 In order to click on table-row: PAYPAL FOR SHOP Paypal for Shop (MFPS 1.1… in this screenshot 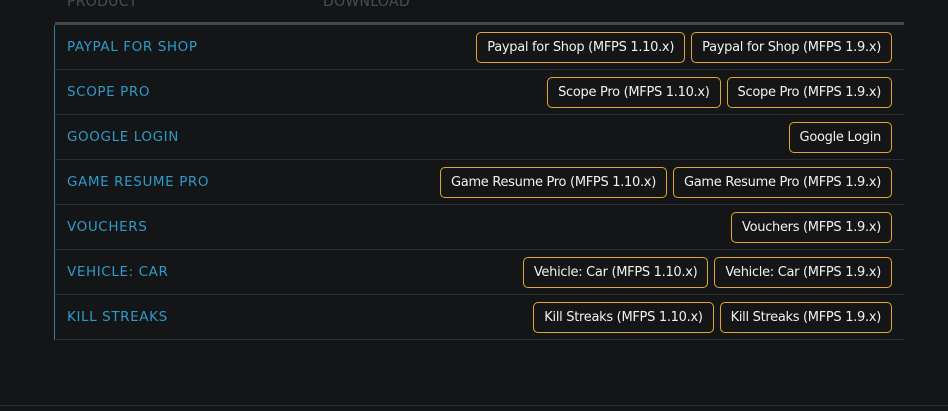, I will do `click(479, 47)`.